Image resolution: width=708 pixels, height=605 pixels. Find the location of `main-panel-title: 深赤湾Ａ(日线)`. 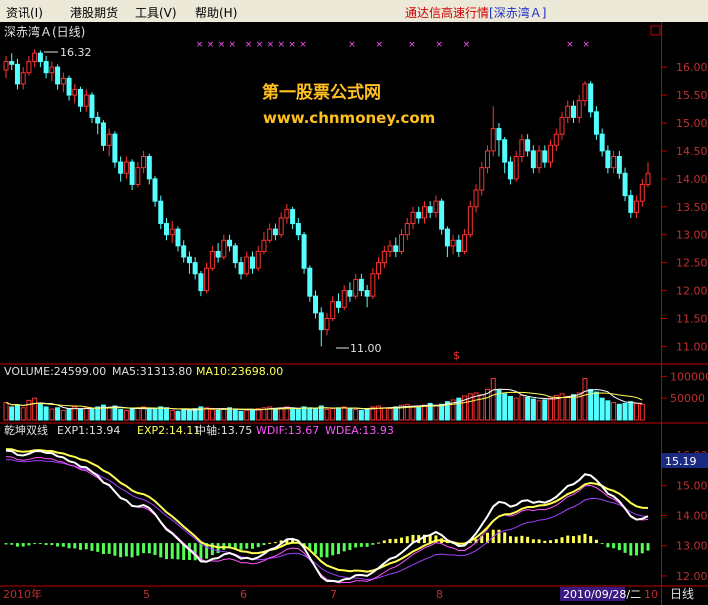

main-panel-title: 深赤湾Ａ(日线) is located at coordinates (44, 31).